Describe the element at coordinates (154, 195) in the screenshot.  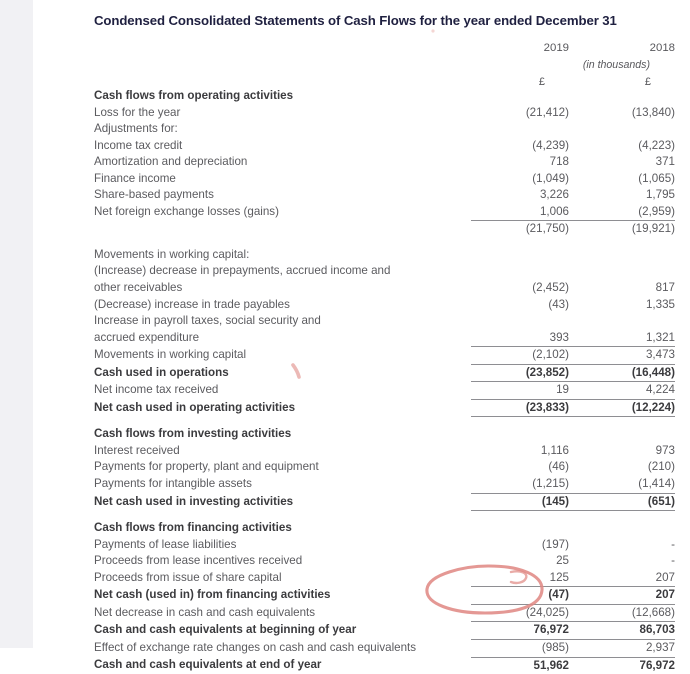
I see `row-label: Share-based payments` at that location.